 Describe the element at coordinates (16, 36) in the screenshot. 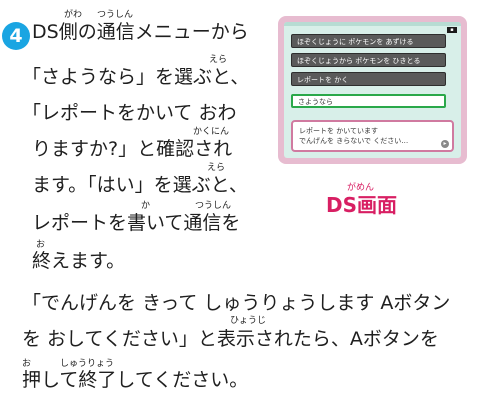

I see `step-number-badge: 4` at that location.